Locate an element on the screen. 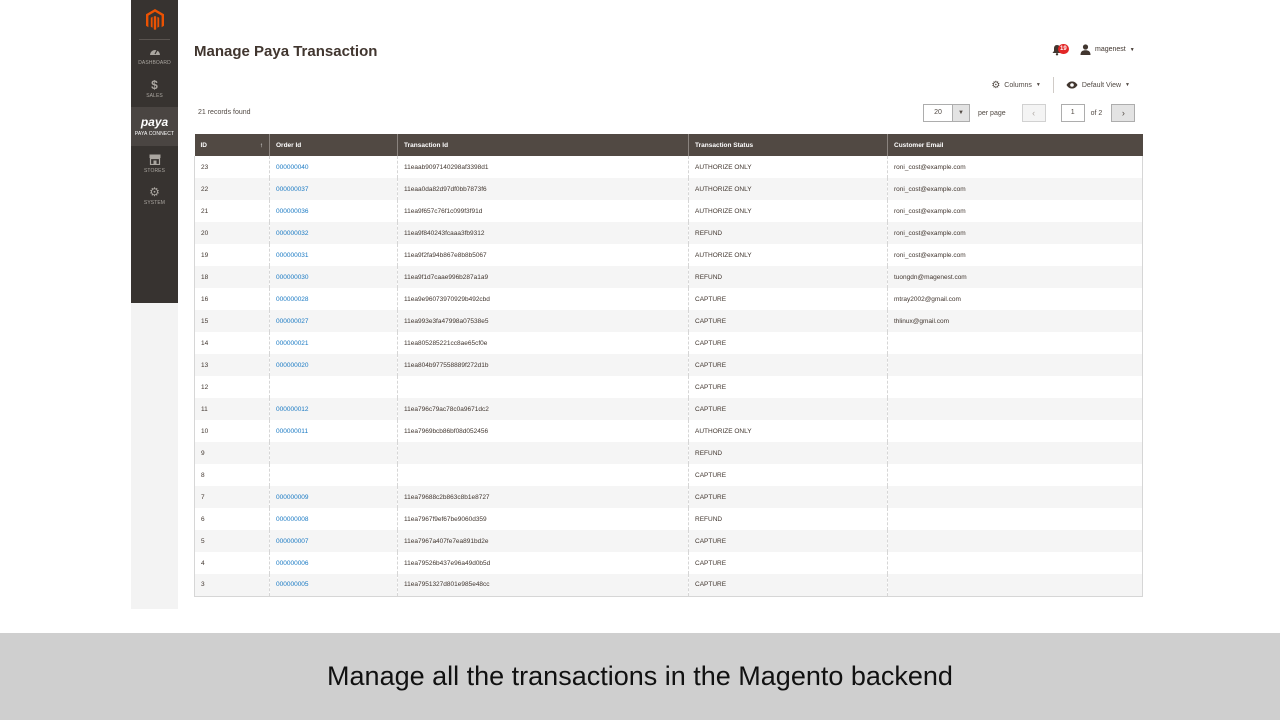 Image resolution: width=1280 pixels, height=720 pixels. previous-page-button: ‹ is located at coordinates (1033, 113).